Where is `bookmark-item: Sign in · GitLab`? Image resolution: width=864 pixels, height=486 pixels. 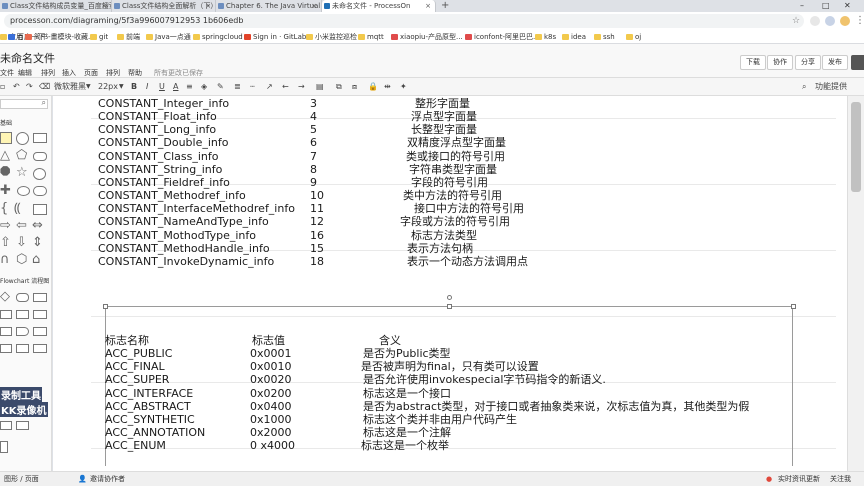
bookmark-item: Sign in · GitLab is located at coordinates (275, 37).